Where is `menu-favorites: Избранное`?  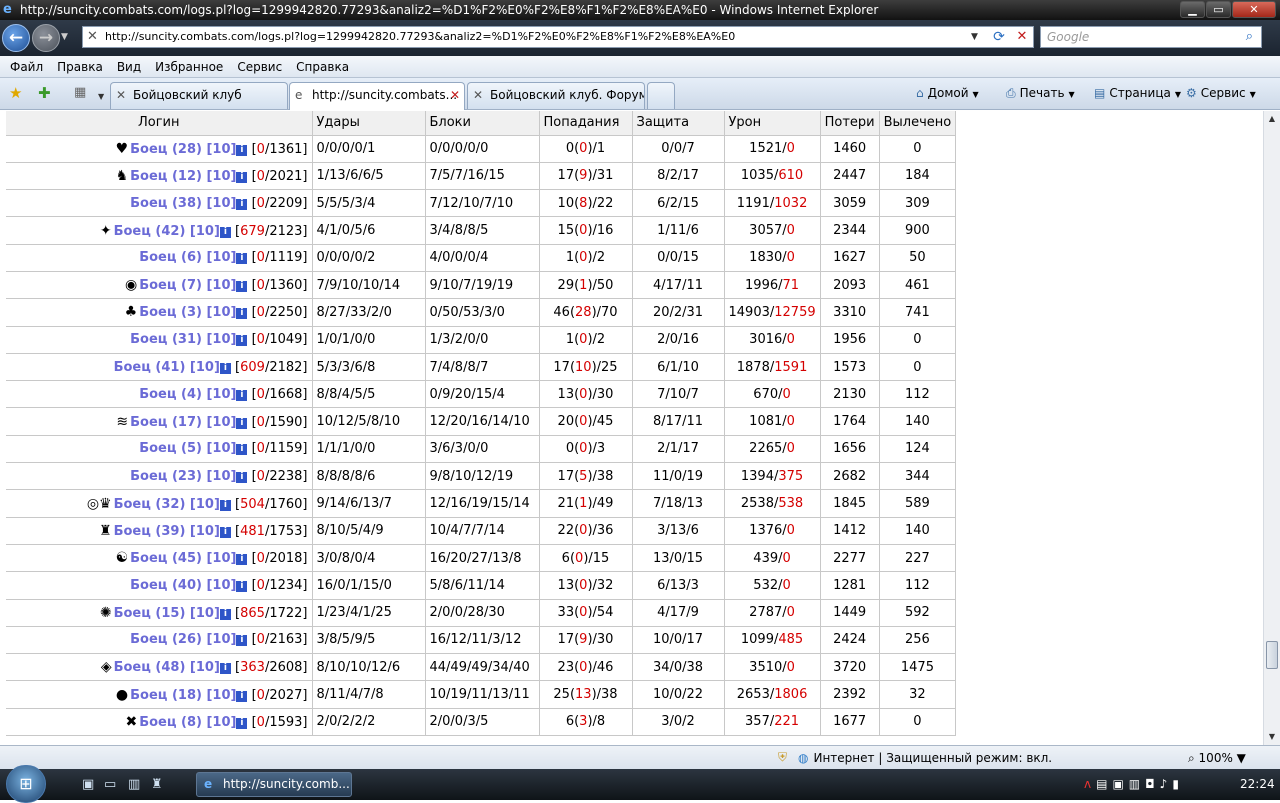
menu-favorites: Избранное is located at coordinates (189, 67).